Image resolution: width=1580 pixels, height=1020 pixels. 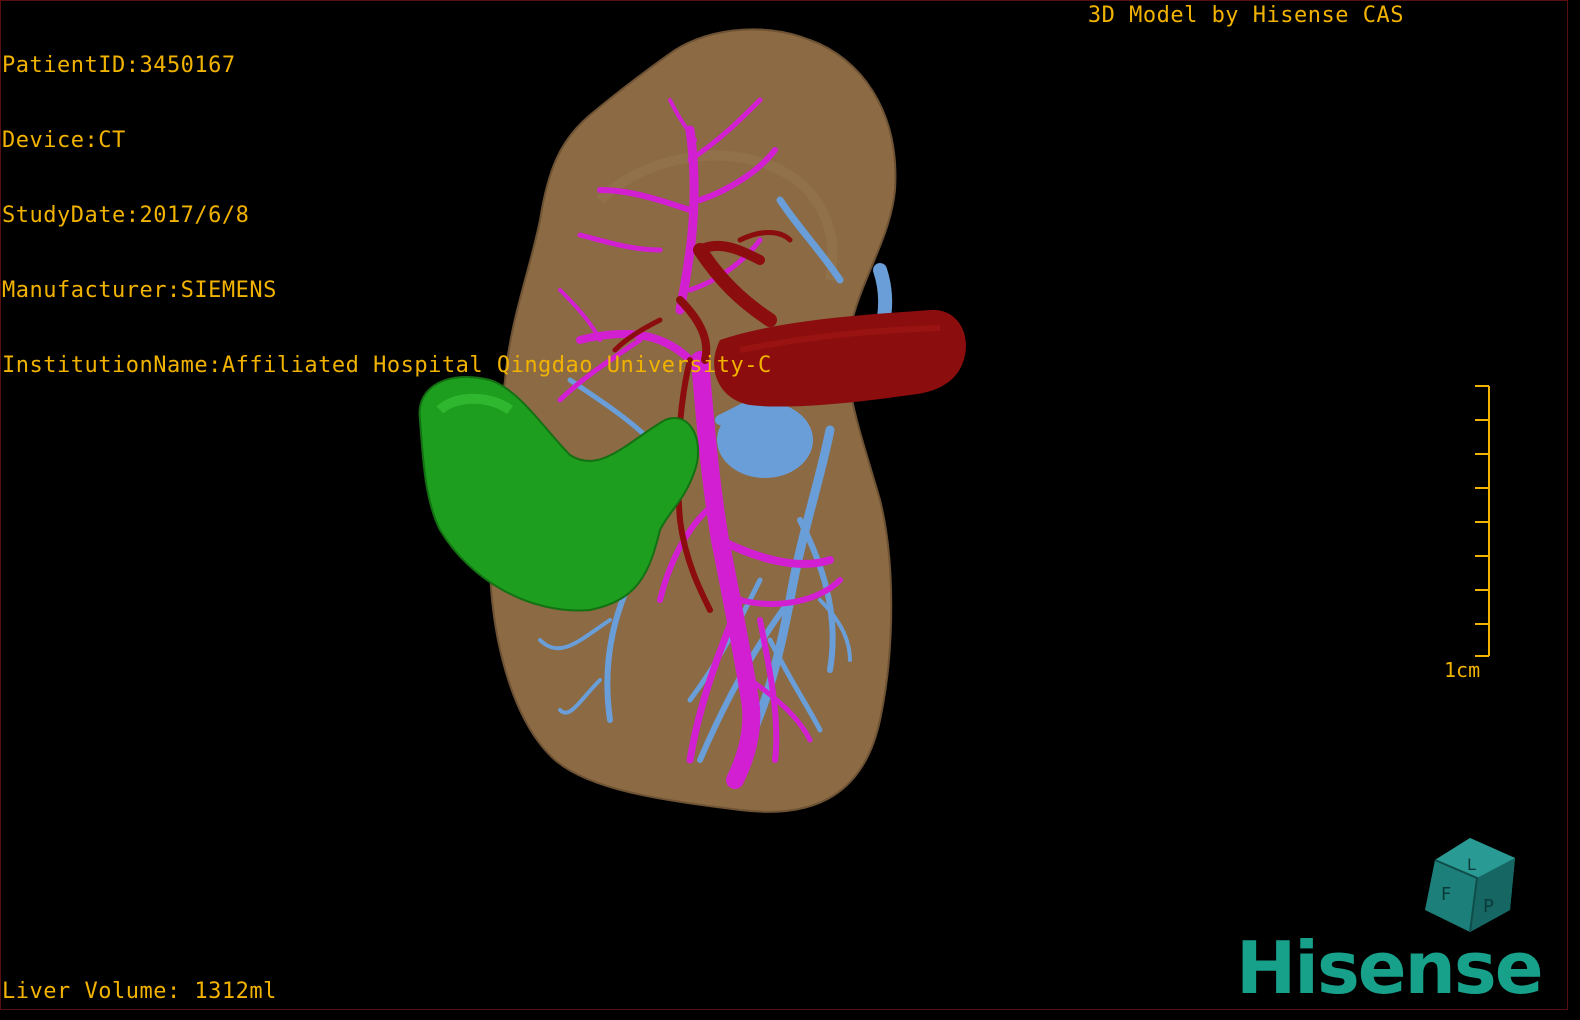 What do you see at coordinates (1462, 670) in the screenshot?
I see `scale-label: 1cm` at bounding box center [1462, 670].